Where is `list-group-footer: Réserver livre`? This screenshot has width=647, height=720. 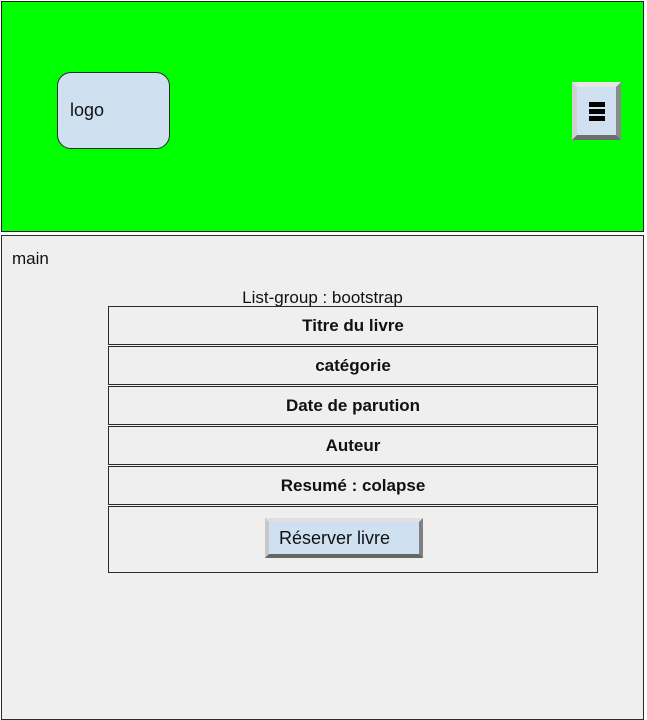
list-group-footer: Réserver livre is located at coordinates (353, 539).